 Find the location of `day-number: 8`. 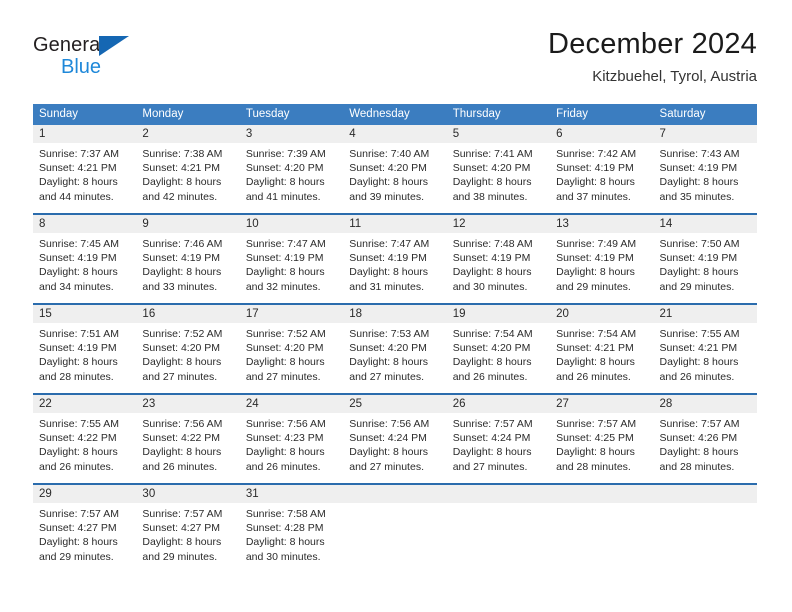

day-number: 8 is located at coordinates (84, 224).